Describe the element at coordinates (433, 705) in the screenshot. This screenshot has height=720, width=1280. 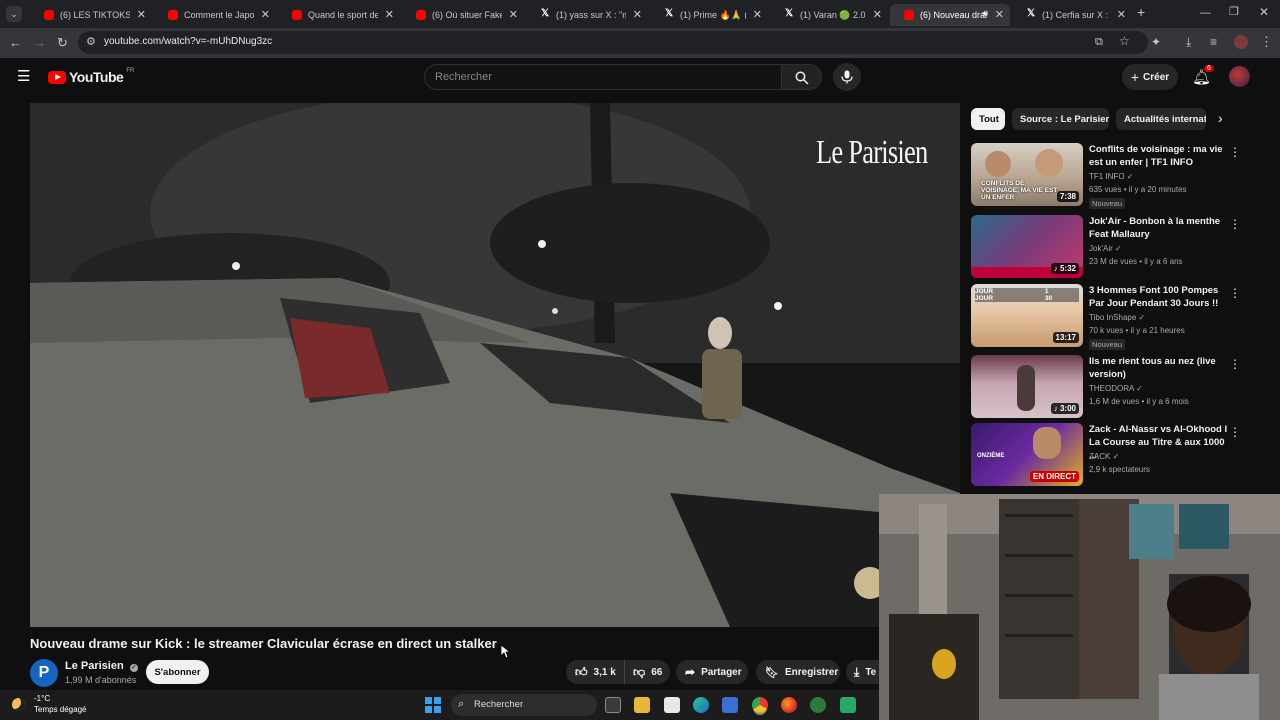
I see `start-button` at that location.